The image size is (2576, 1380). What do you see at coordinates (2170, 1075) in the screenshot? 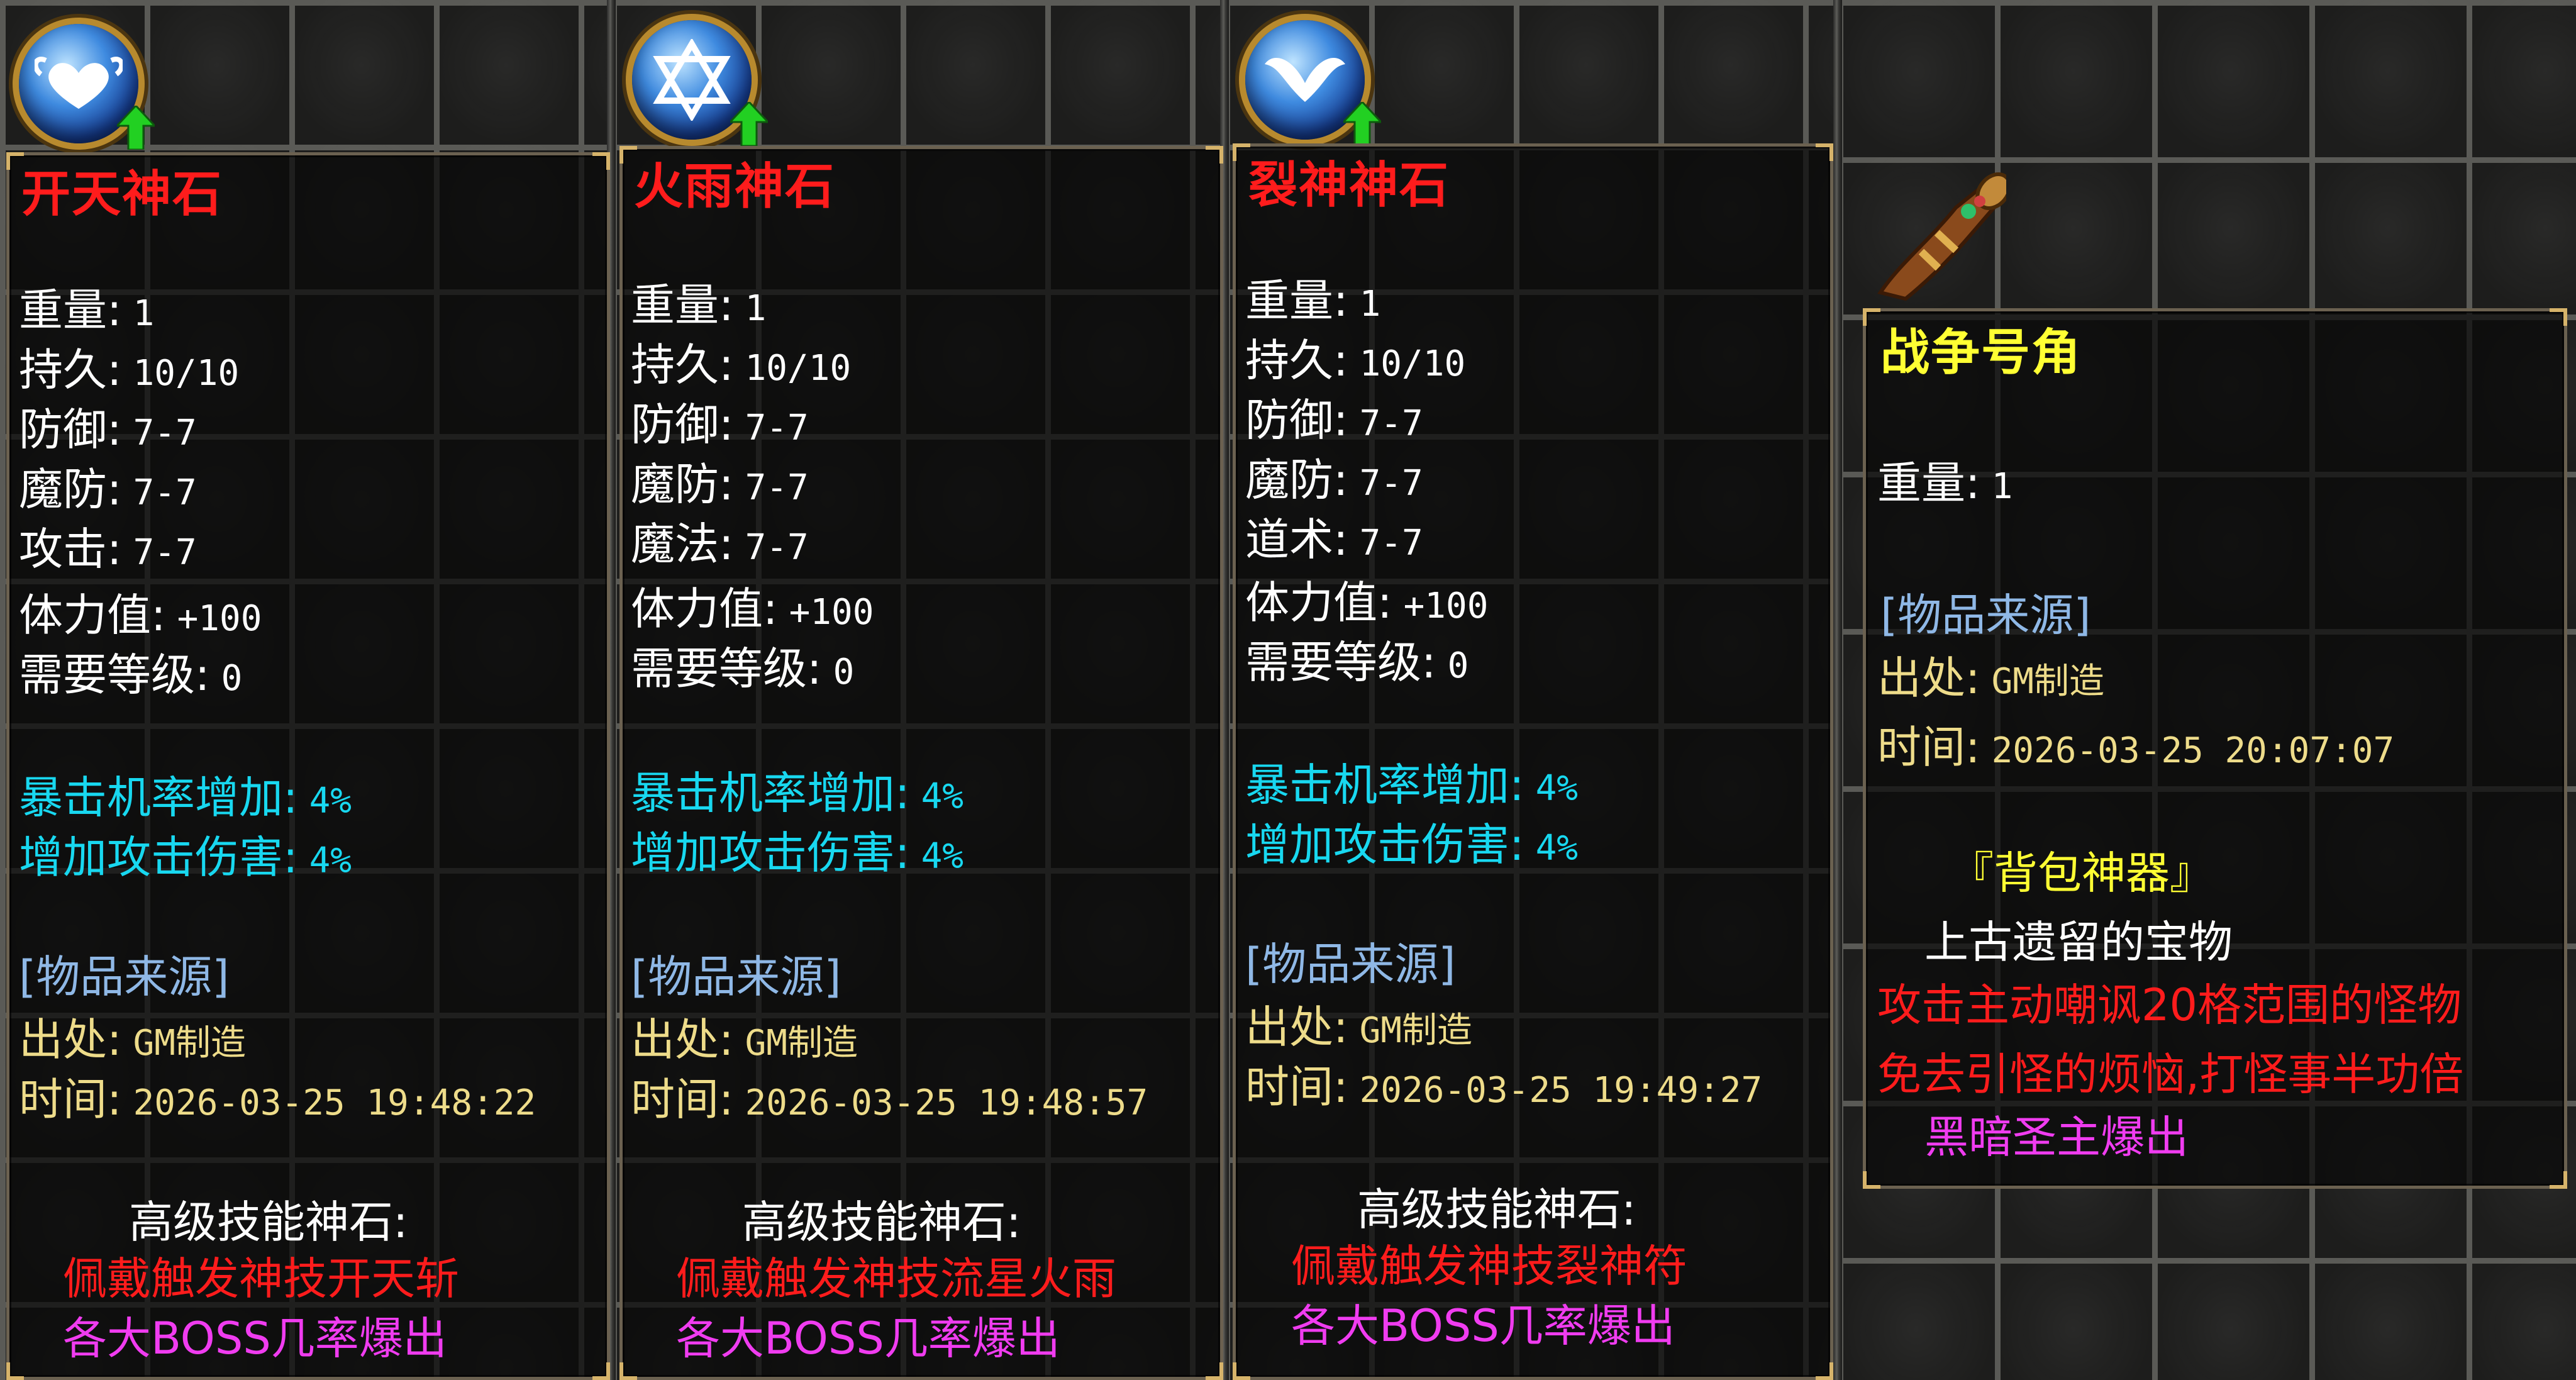
I see `item-effect: 免去引怪的烦恼,打怪事半功倍` at bounding box center [2170, 1075].